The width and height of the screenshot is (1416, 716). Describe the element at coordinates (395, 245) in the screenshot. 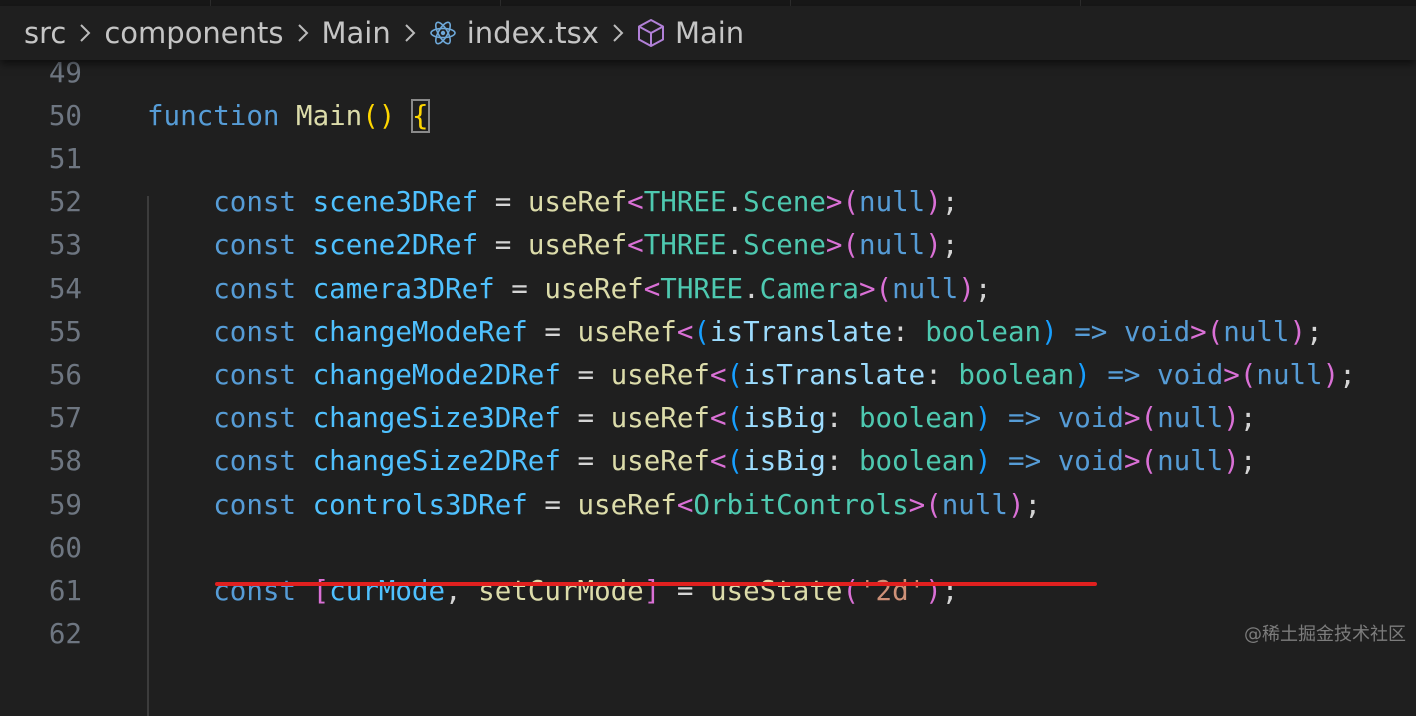

I see `code-token: scene2DRef` at that location.